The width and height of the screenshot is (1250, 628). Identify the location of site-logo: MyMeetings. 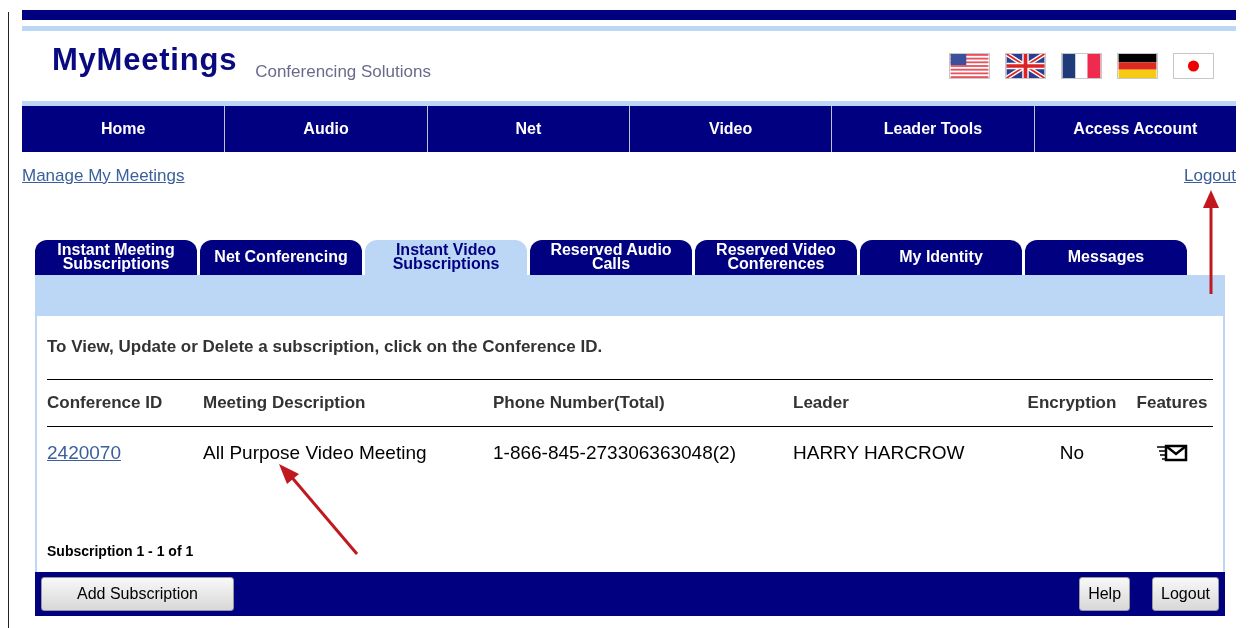
(145, 60).